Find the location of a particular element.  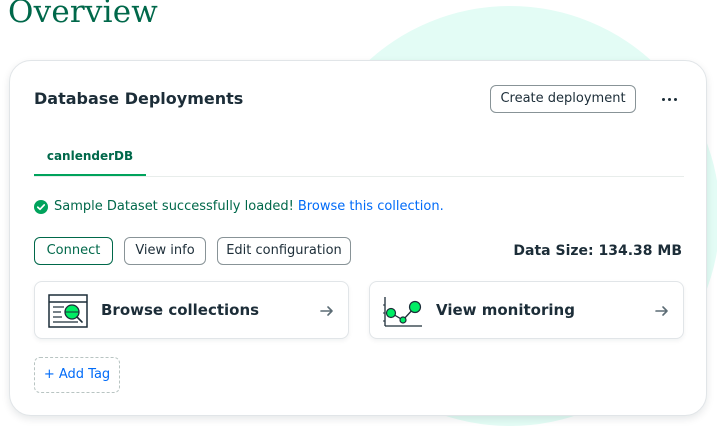

browse-collections-label: Browse collections is located at coordinates (180, 310).